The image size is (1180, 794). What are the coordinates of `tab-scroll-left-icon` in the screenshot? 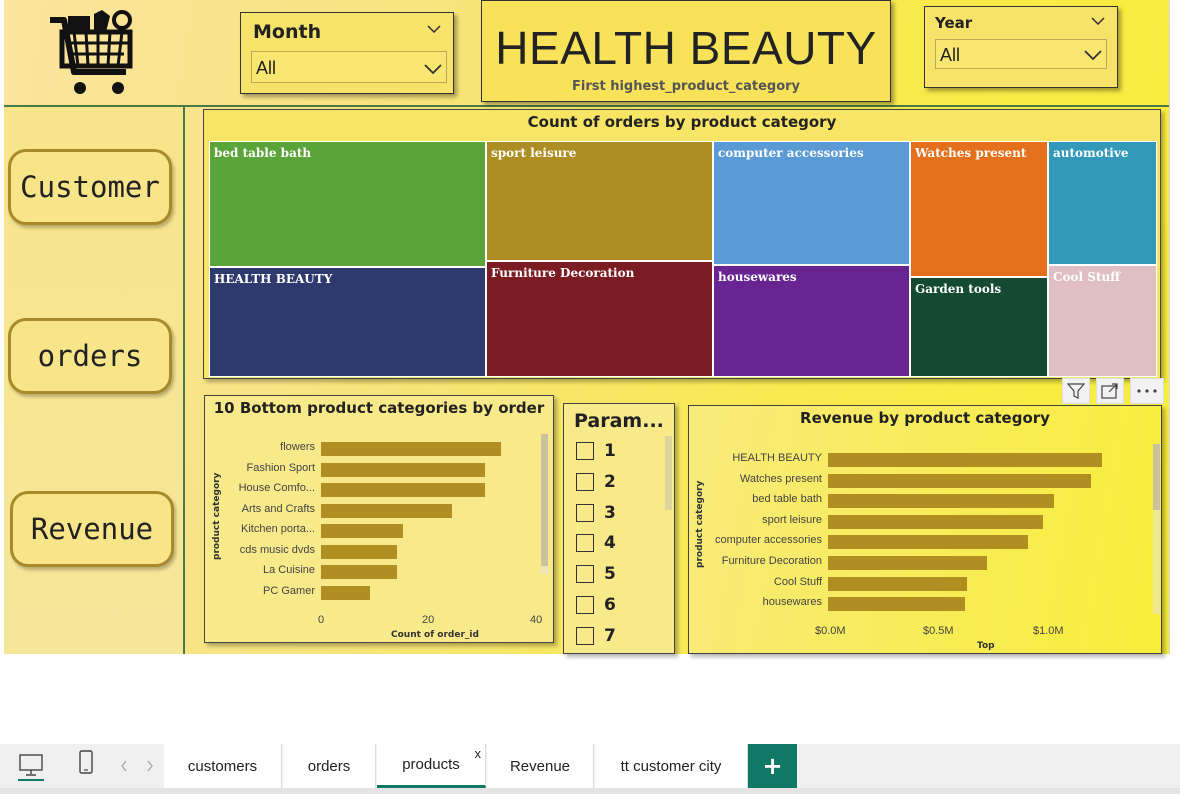 It's located at (124, 766).